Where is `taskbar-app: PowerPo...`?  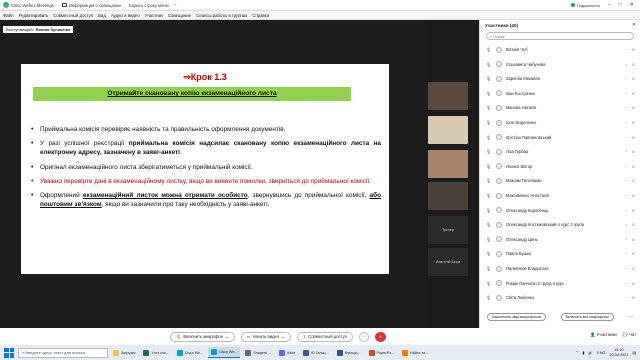
taskbar-app: PowerPo... is located at coordinates (382, 352).